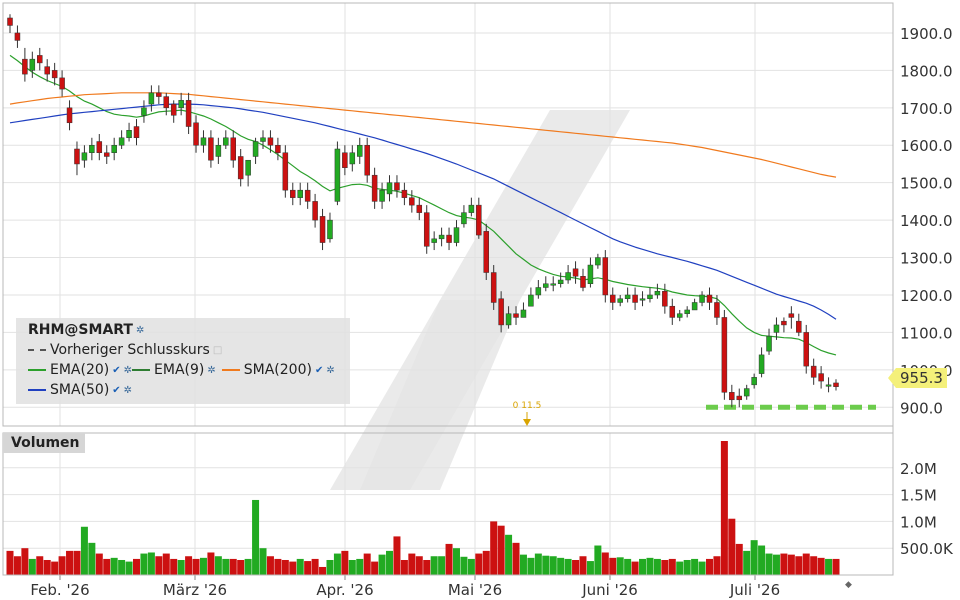  What do you see at coordinates (181, 370) in the screenshot?
I see `legend-ema-row: EMA(20) ✔ ✲ EMA(9) ✲ SMA(200) ✔ ✲` at bounding box center [181, 370].